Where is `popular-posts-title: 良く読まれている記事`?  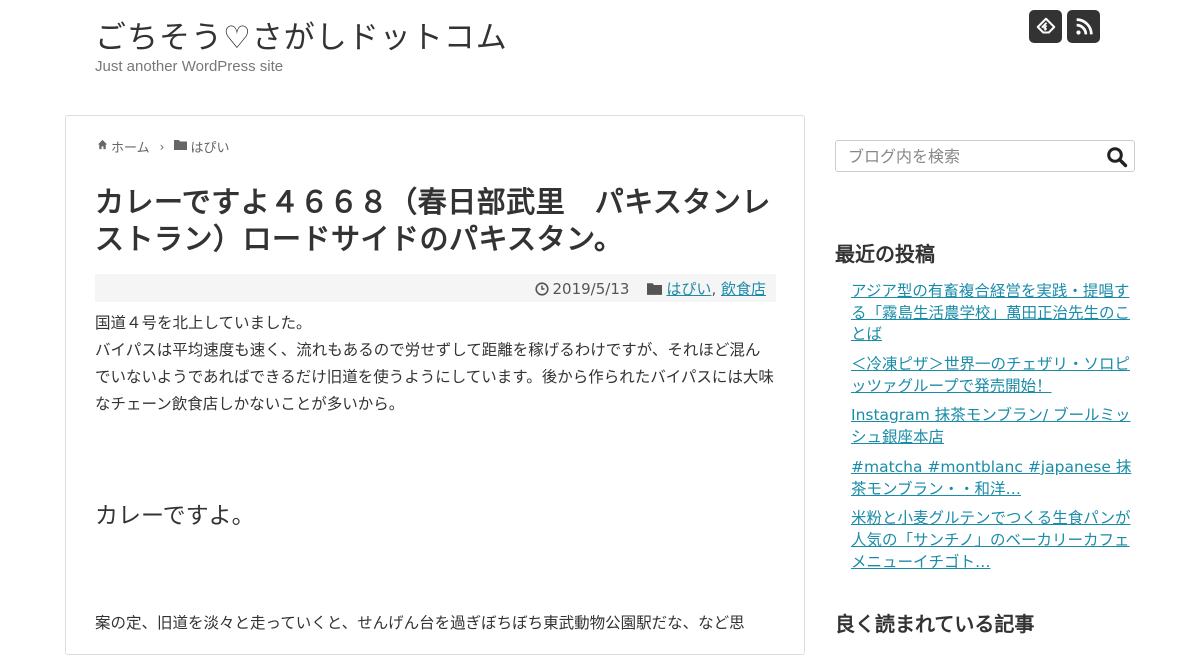 popular-posts-title: 良く読まれている記事 is located at coordinates (935, 624).